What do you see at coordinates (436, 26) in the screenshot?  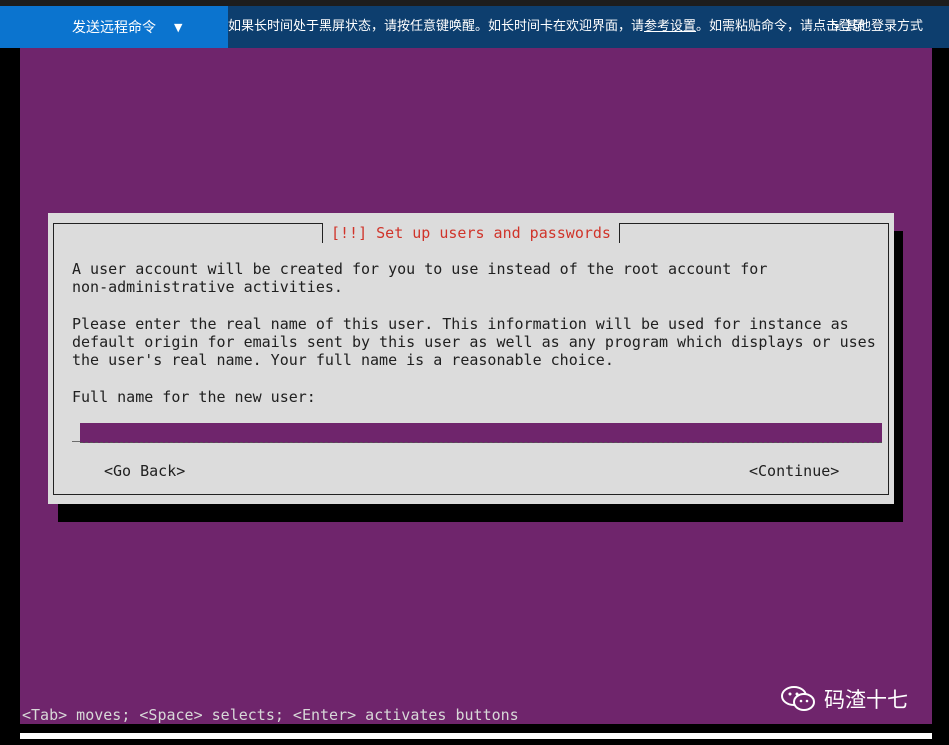 I see `notice-text-1: 如果长时间处于黑屏状态，请按任意键唤醒。如长时间卡在欢迎界面，请` at bounding box center [436, 26].